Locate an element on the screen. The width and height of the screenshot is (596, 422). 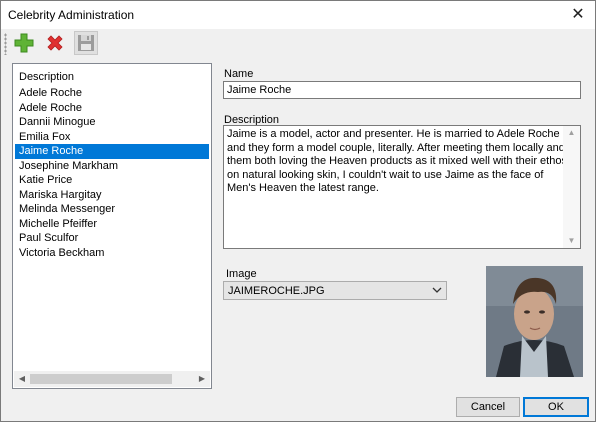
list-item: Mariska Hargitay is located at coordinates (112, 195).